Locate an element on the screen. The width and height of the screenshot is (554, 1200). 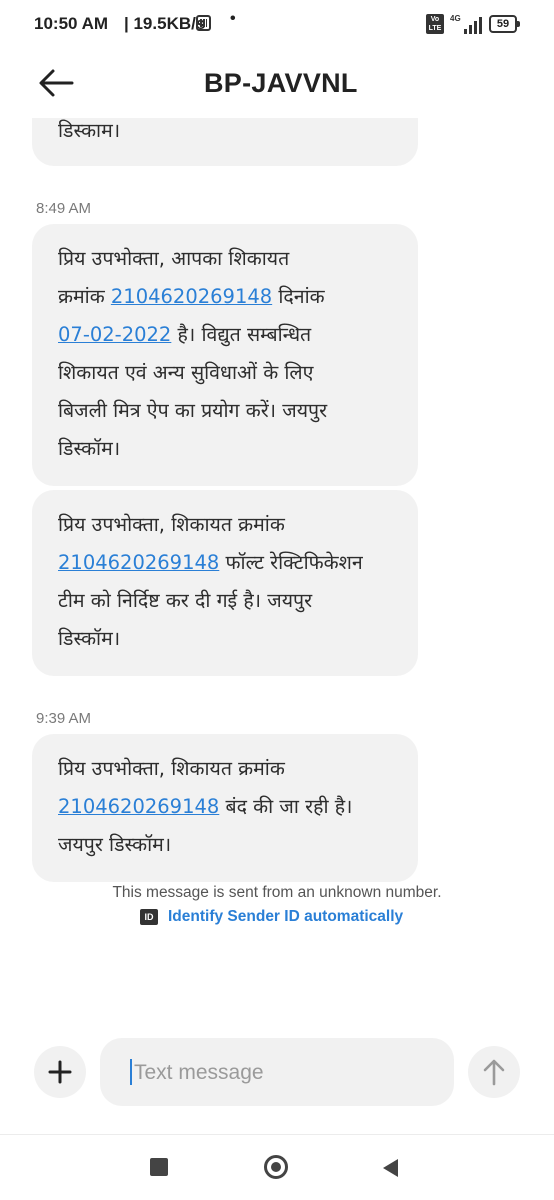
status-network-speed: | 19.5KB/s is located at coordinates (165, 23).